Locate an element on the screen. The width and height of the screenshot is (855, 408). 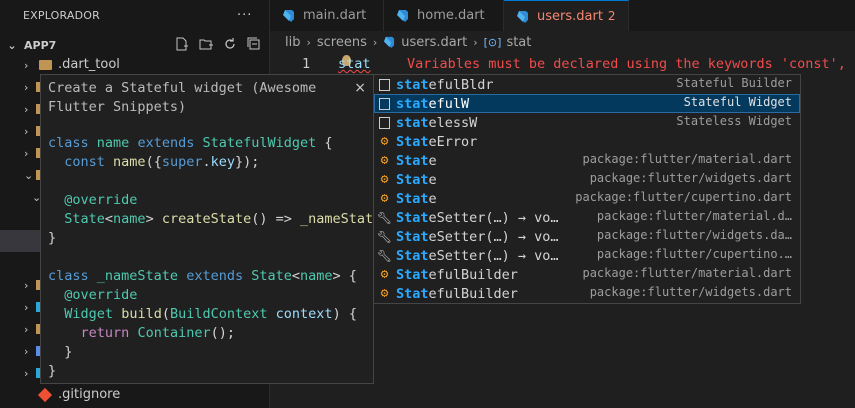
explorer-title: EXPLORADOR is located at coordinates (62, 15).